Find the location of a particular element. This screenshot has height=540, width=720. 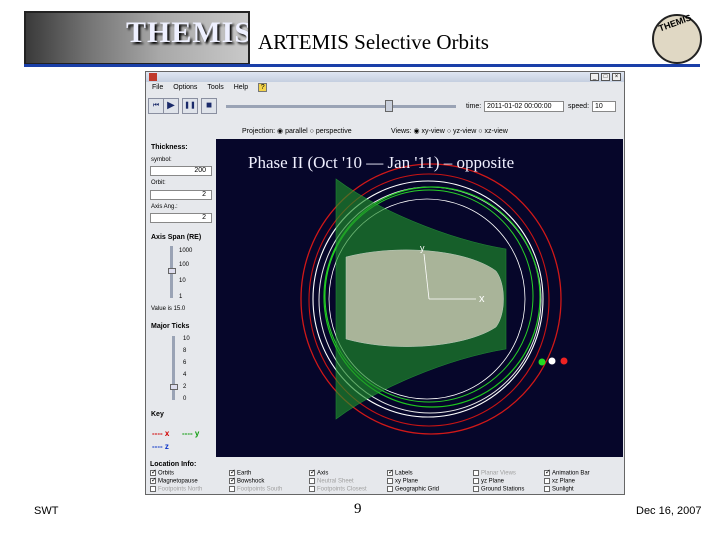

time-slider-thumb is located at coordinates (389, 106).